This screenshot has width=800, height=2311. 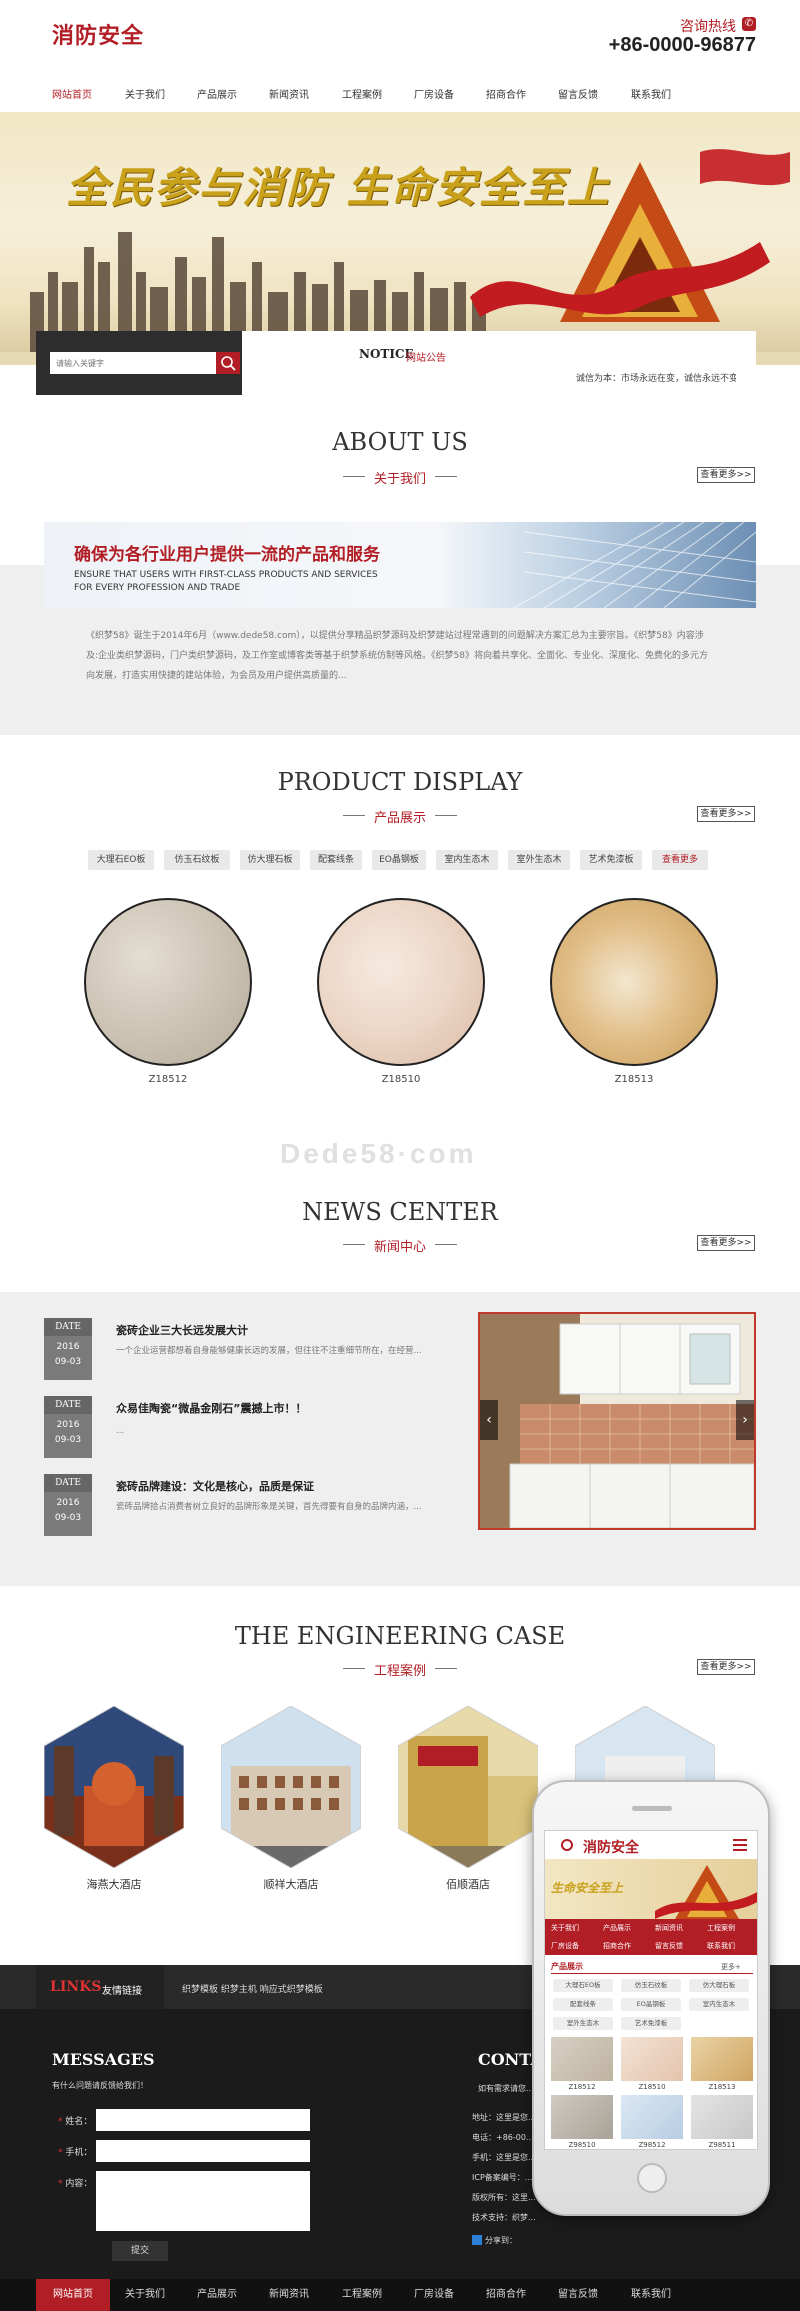 What do you see at coordinates (477, 2240) in the screenshot?
I see `share-icon` at bounding box center [477, 2240].